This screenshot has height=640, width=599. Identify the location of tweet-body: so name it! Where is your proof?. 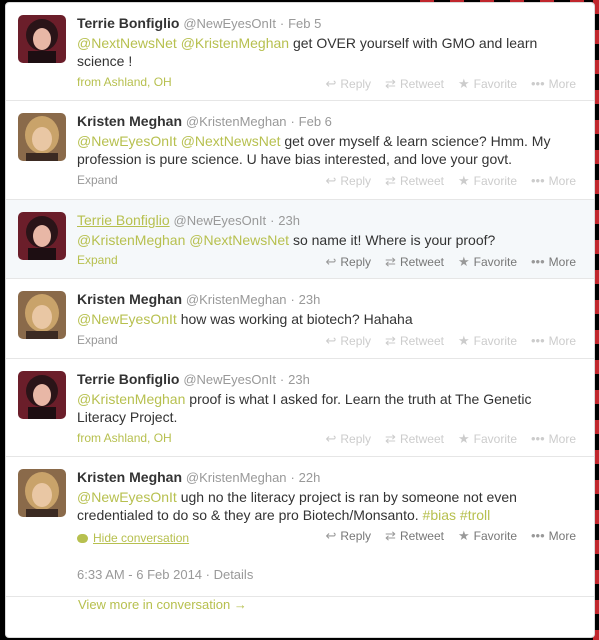
(394, 240).